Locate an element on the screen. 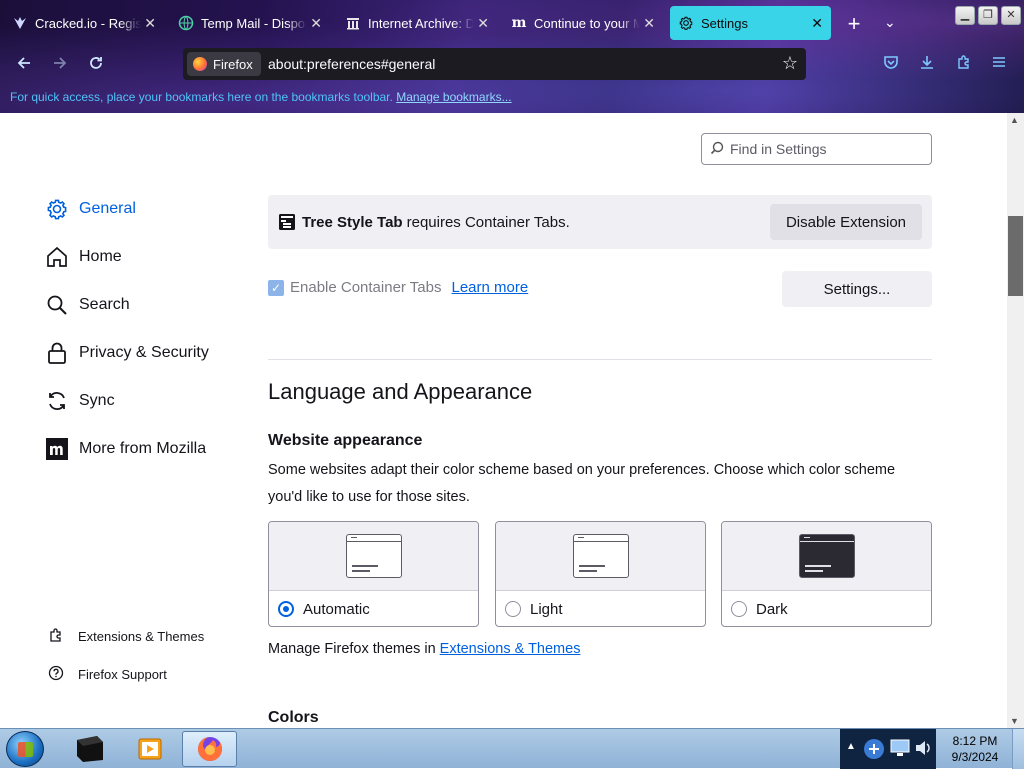 Image resolution: width=1024 pixels, height=769 pixels. category-search: Search is located at coordinates (87, 305).